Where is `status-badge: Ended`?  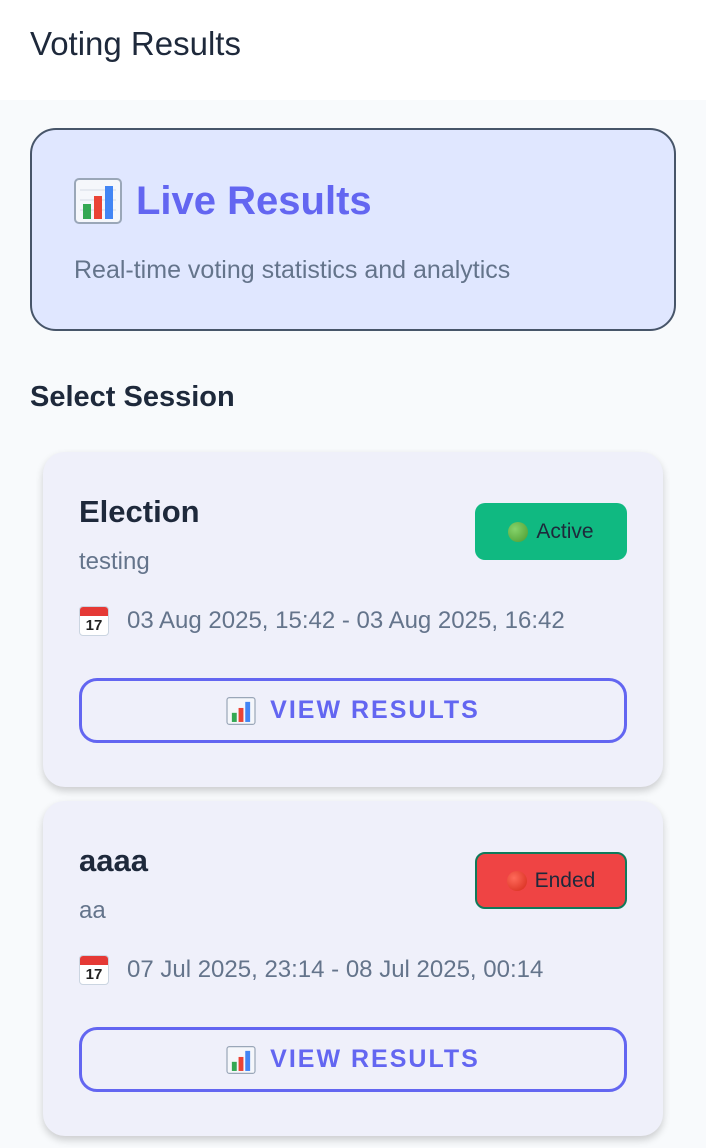
status-badge: Ended is located at coordinates (551, 880).